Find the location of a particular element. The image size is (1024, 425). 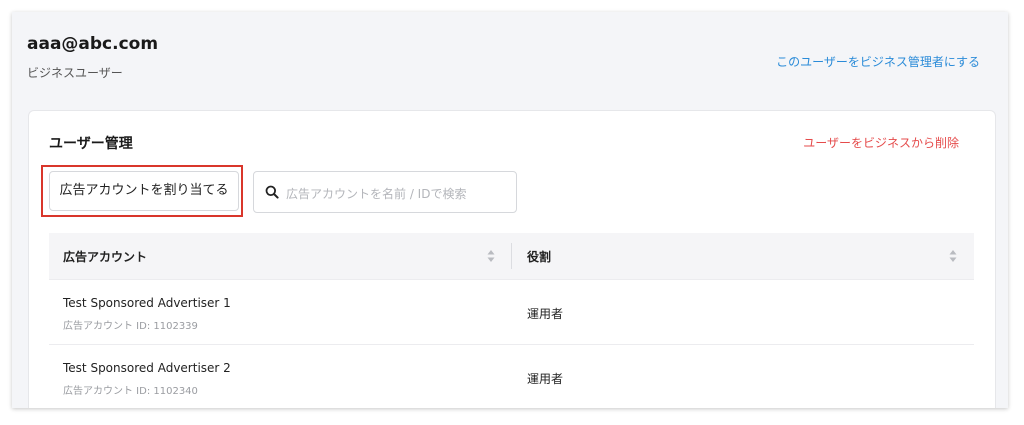

column-header-ad-account: 広告アカウント is located at coordinates (105, 257).